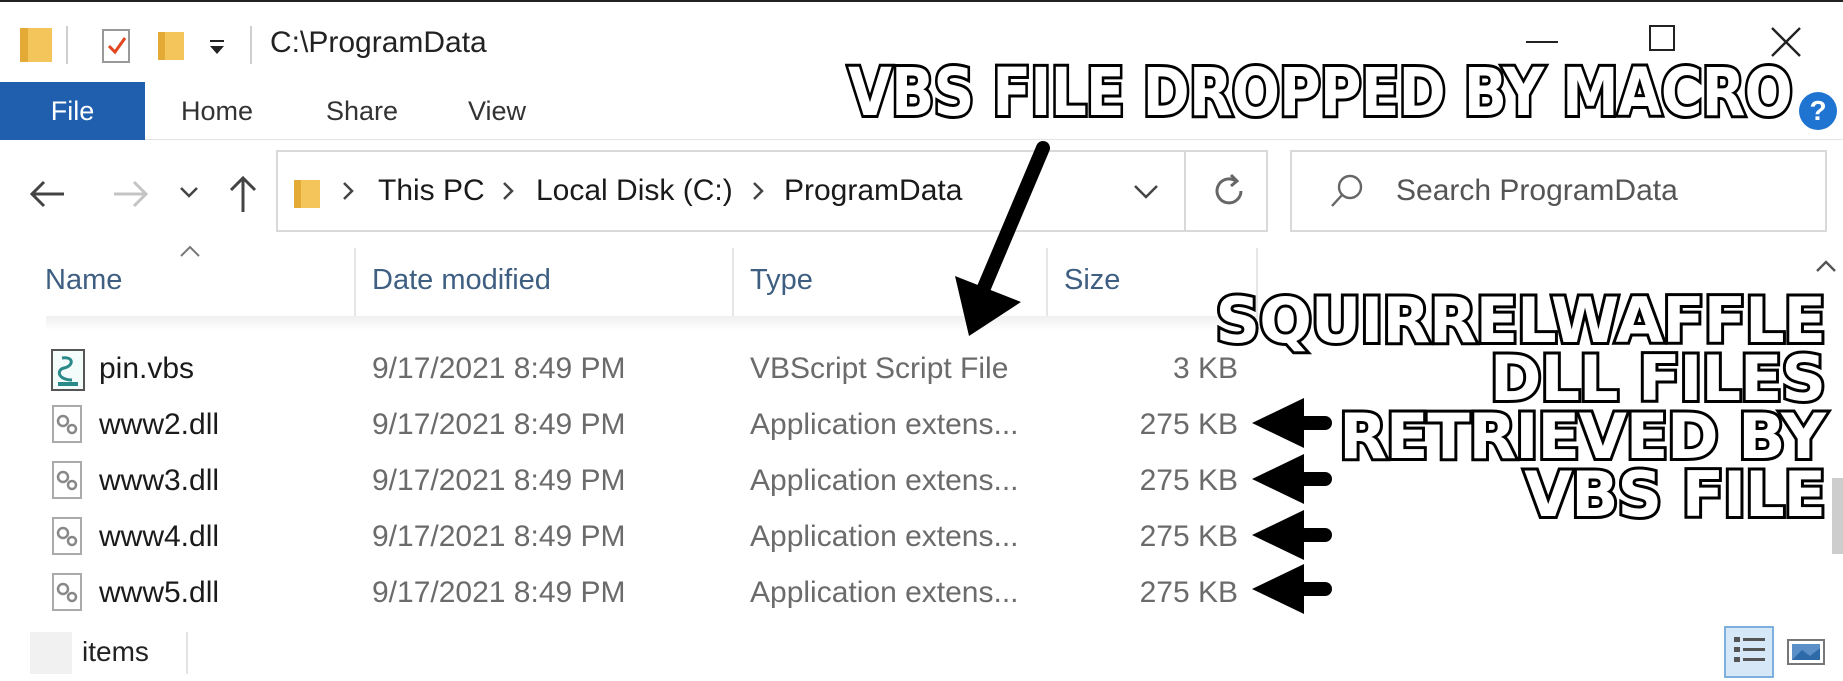  I want to click on forward-arrow-icon, so click(130, 194).